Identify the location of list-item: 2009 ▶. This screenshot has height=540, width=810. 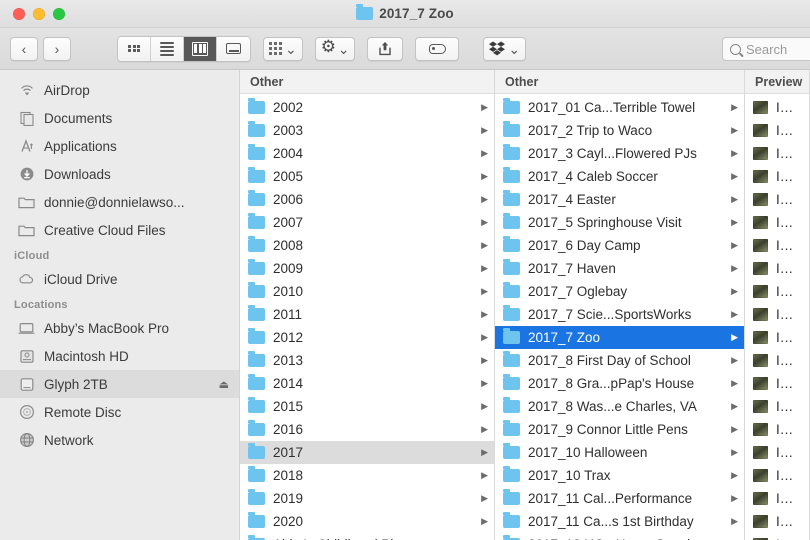
(367, 268).